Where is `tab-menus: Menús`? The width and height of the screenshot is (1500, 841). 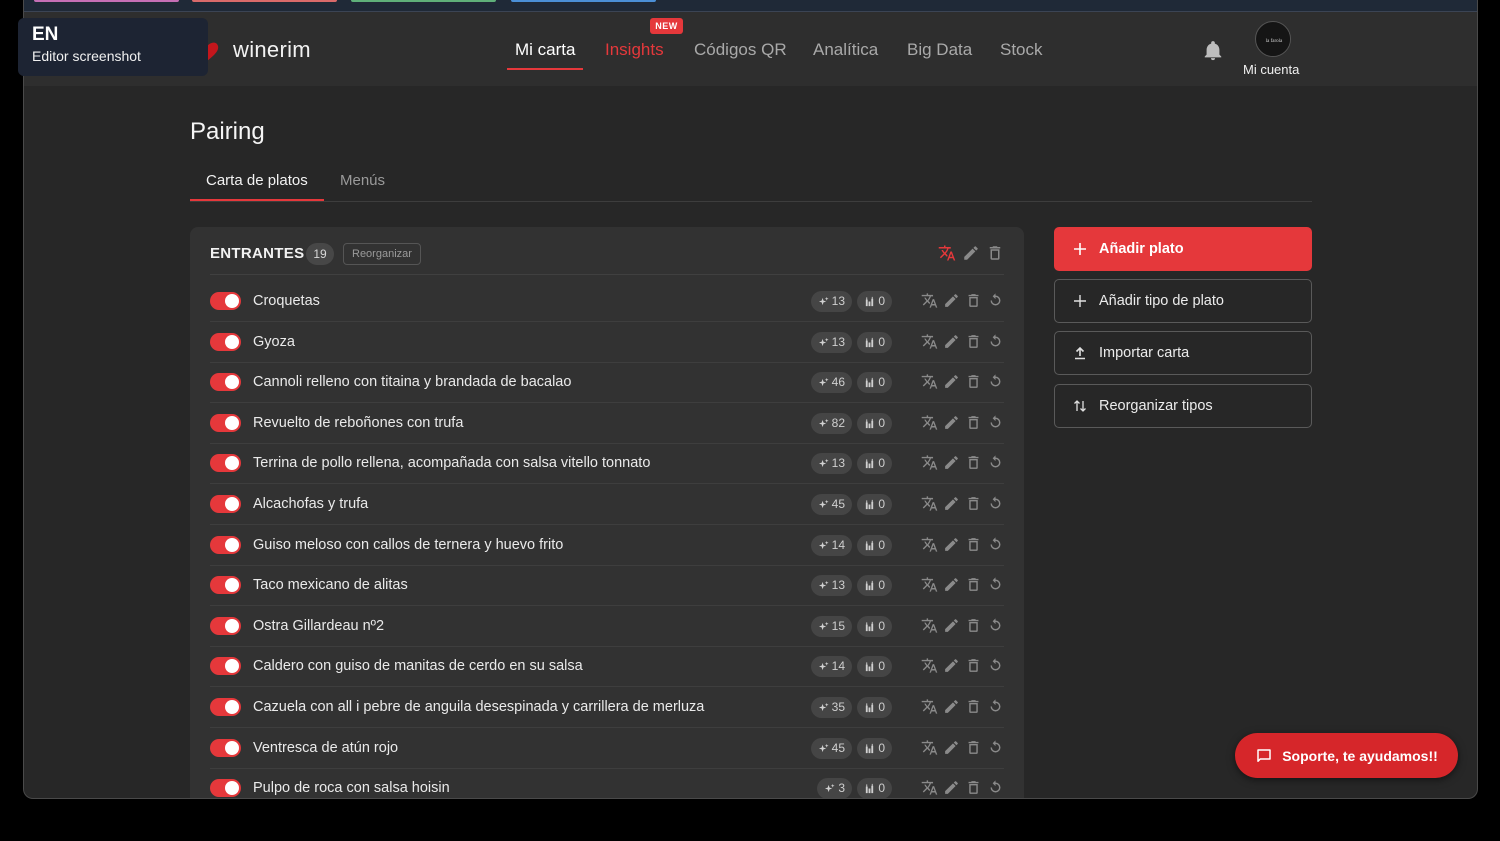
tab-menus: Menús is located at coordinates (362, 180).